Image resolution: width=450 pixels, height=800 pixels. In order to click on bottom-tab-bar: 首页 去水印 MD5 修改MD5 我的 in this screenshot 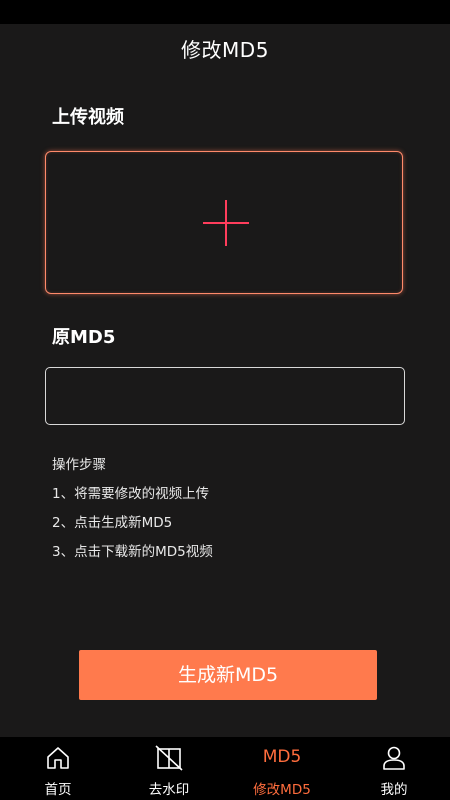, I will do `click(225, 768)`.